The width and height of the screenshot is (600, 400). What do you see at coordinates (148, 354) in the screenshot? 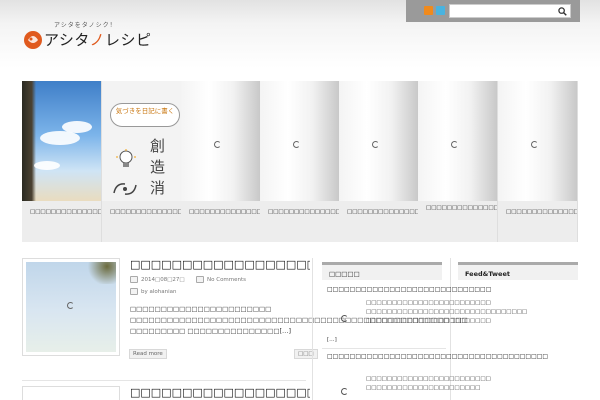
I see `read-more-button: Read more` at bounding box center [148, 354].